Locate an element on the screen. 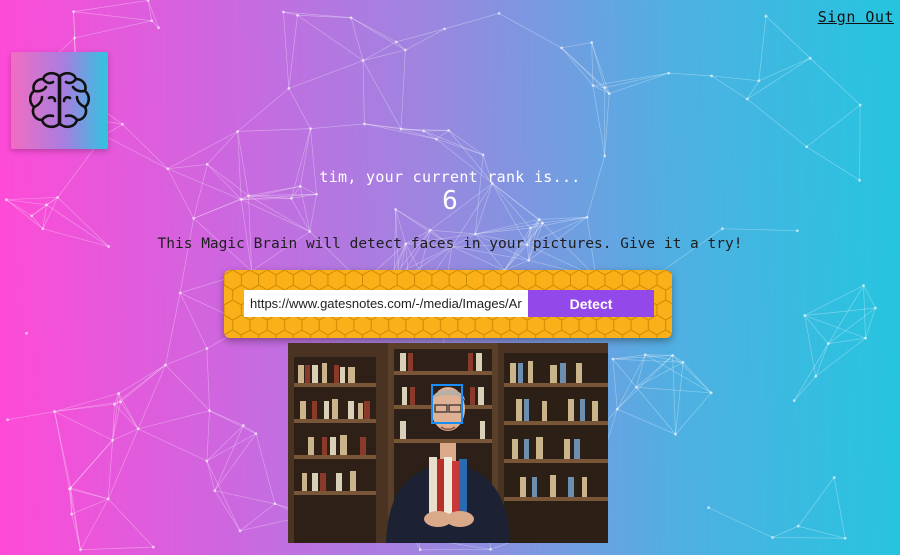 The height and width of the screenshot is (555, 900). rank-value: 6 is located at coordinates (450, 201).